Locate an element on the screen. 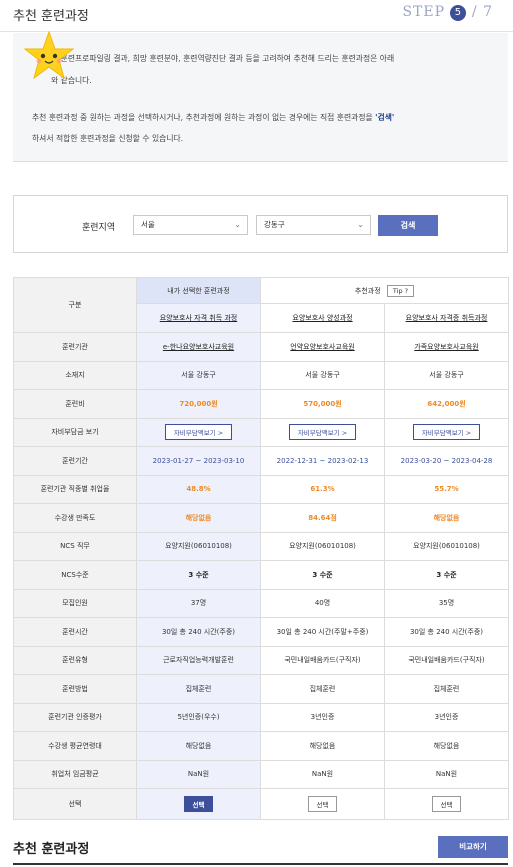  course-name: 요양보호사 양성과정 is located at coordinates (322, 318).